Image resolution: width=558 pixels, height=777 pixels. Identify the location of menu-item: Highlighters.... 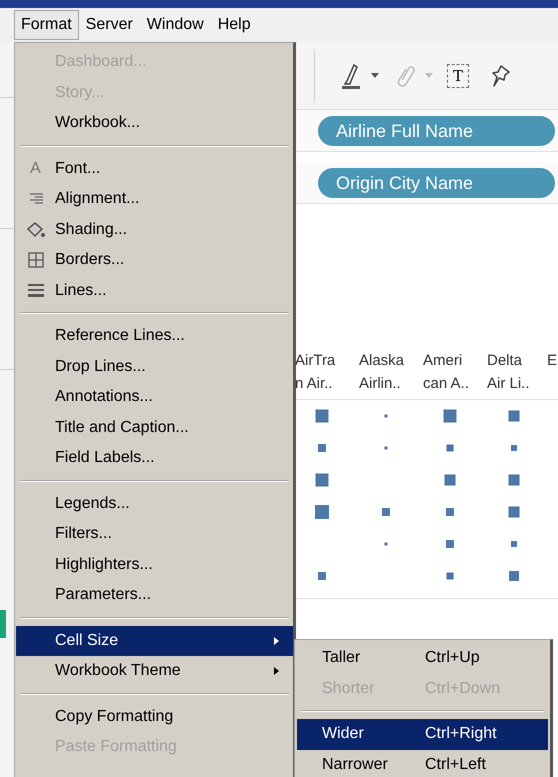
(154, 565).